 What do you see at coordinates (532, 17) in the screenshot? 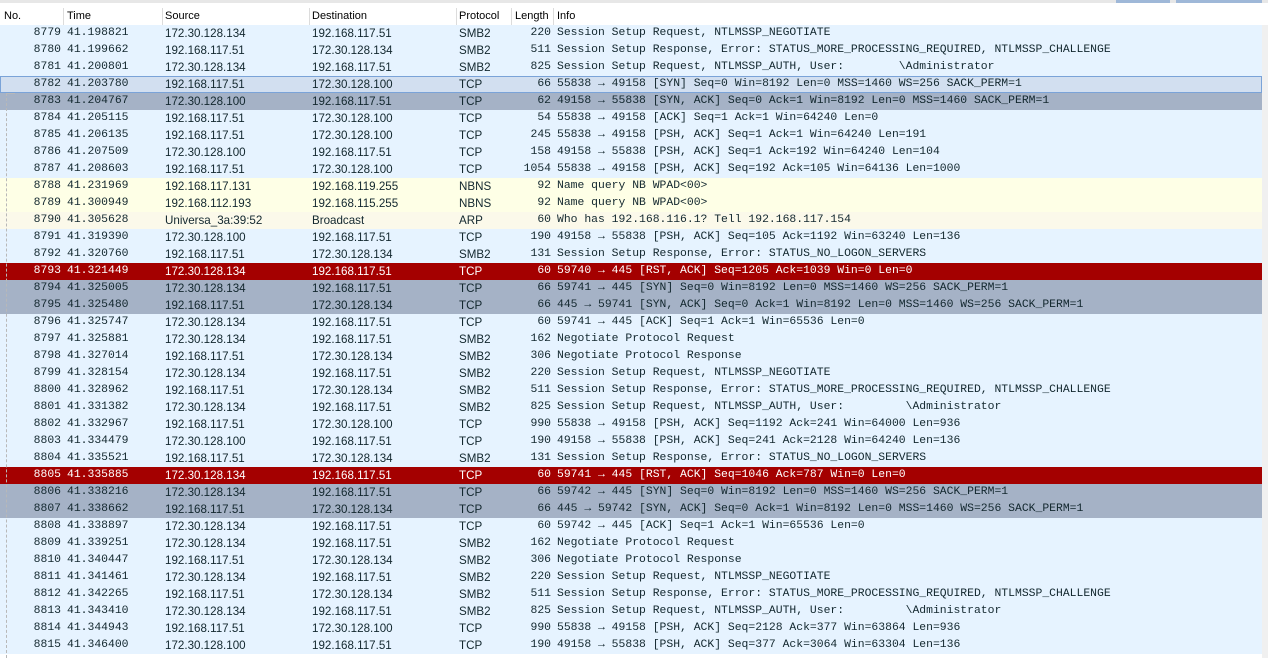
I see `column-header-length: Length` at bounding box center [532, 17].